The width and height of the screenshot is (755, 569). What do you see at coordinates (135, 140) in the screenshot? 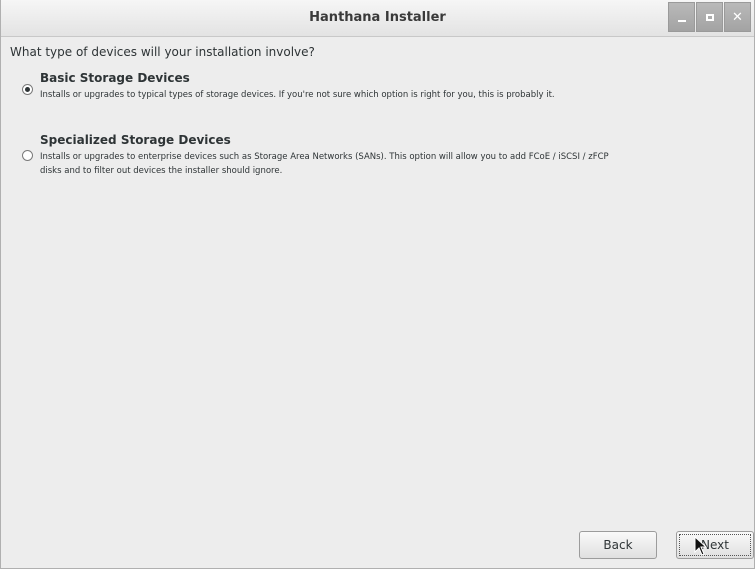
I see `option-title: Specialized Storage Devices` at bounding box center [135, 140].